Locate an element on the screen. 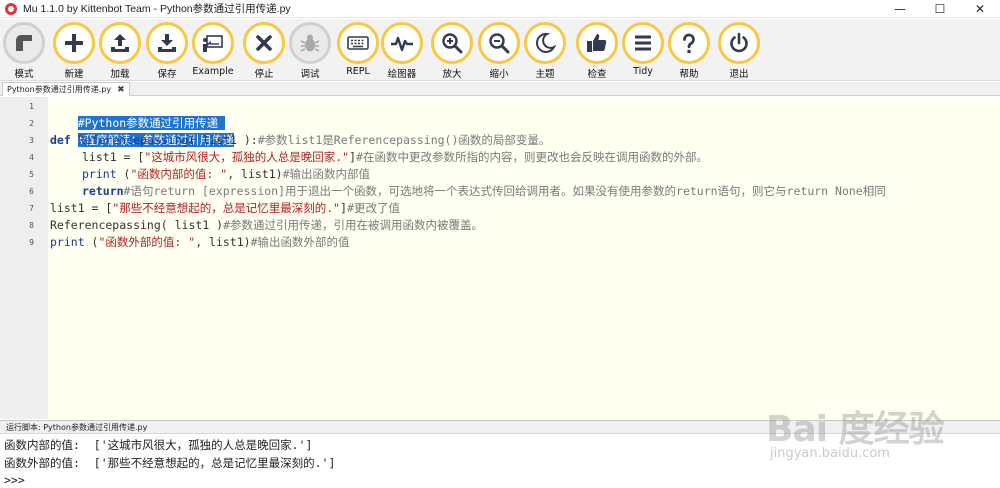 The image size is (1000, 488). load-label: 加载 is located at coordinates (120, 74).